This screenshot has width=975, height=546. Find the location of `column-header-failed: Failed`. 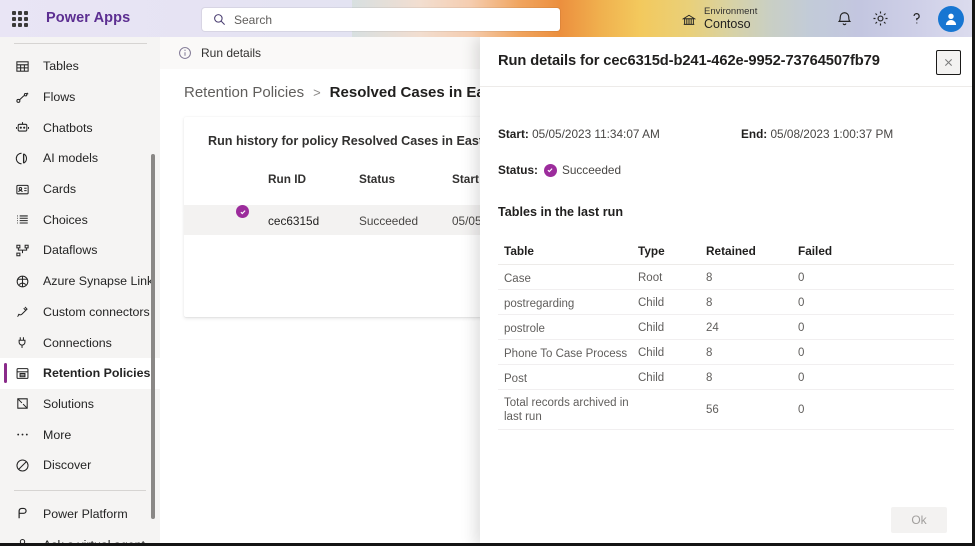

column-header-failed: Failed is located at coordinates (815, 251).